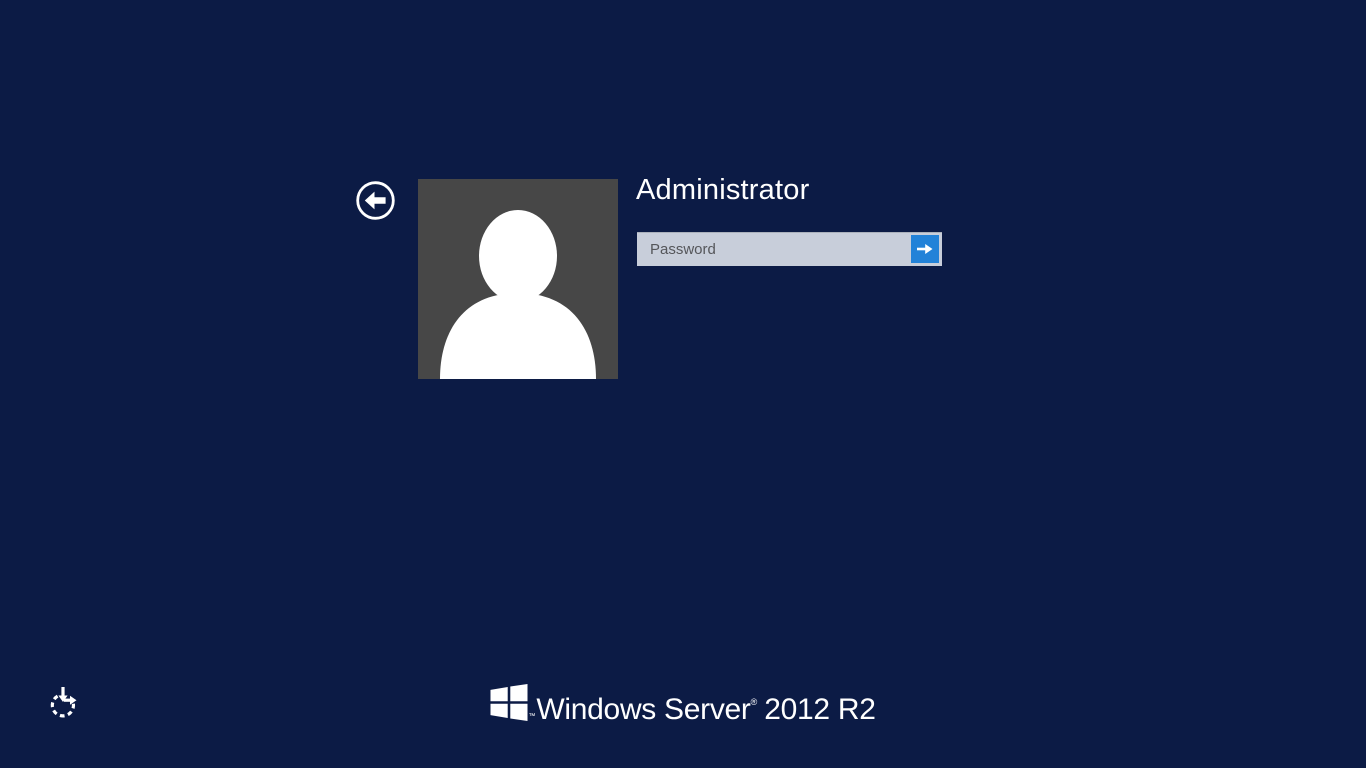 The width and height of the screenshot is (1366, 768). I want to click on brand-version: 2012 R2, so click(820, 709).